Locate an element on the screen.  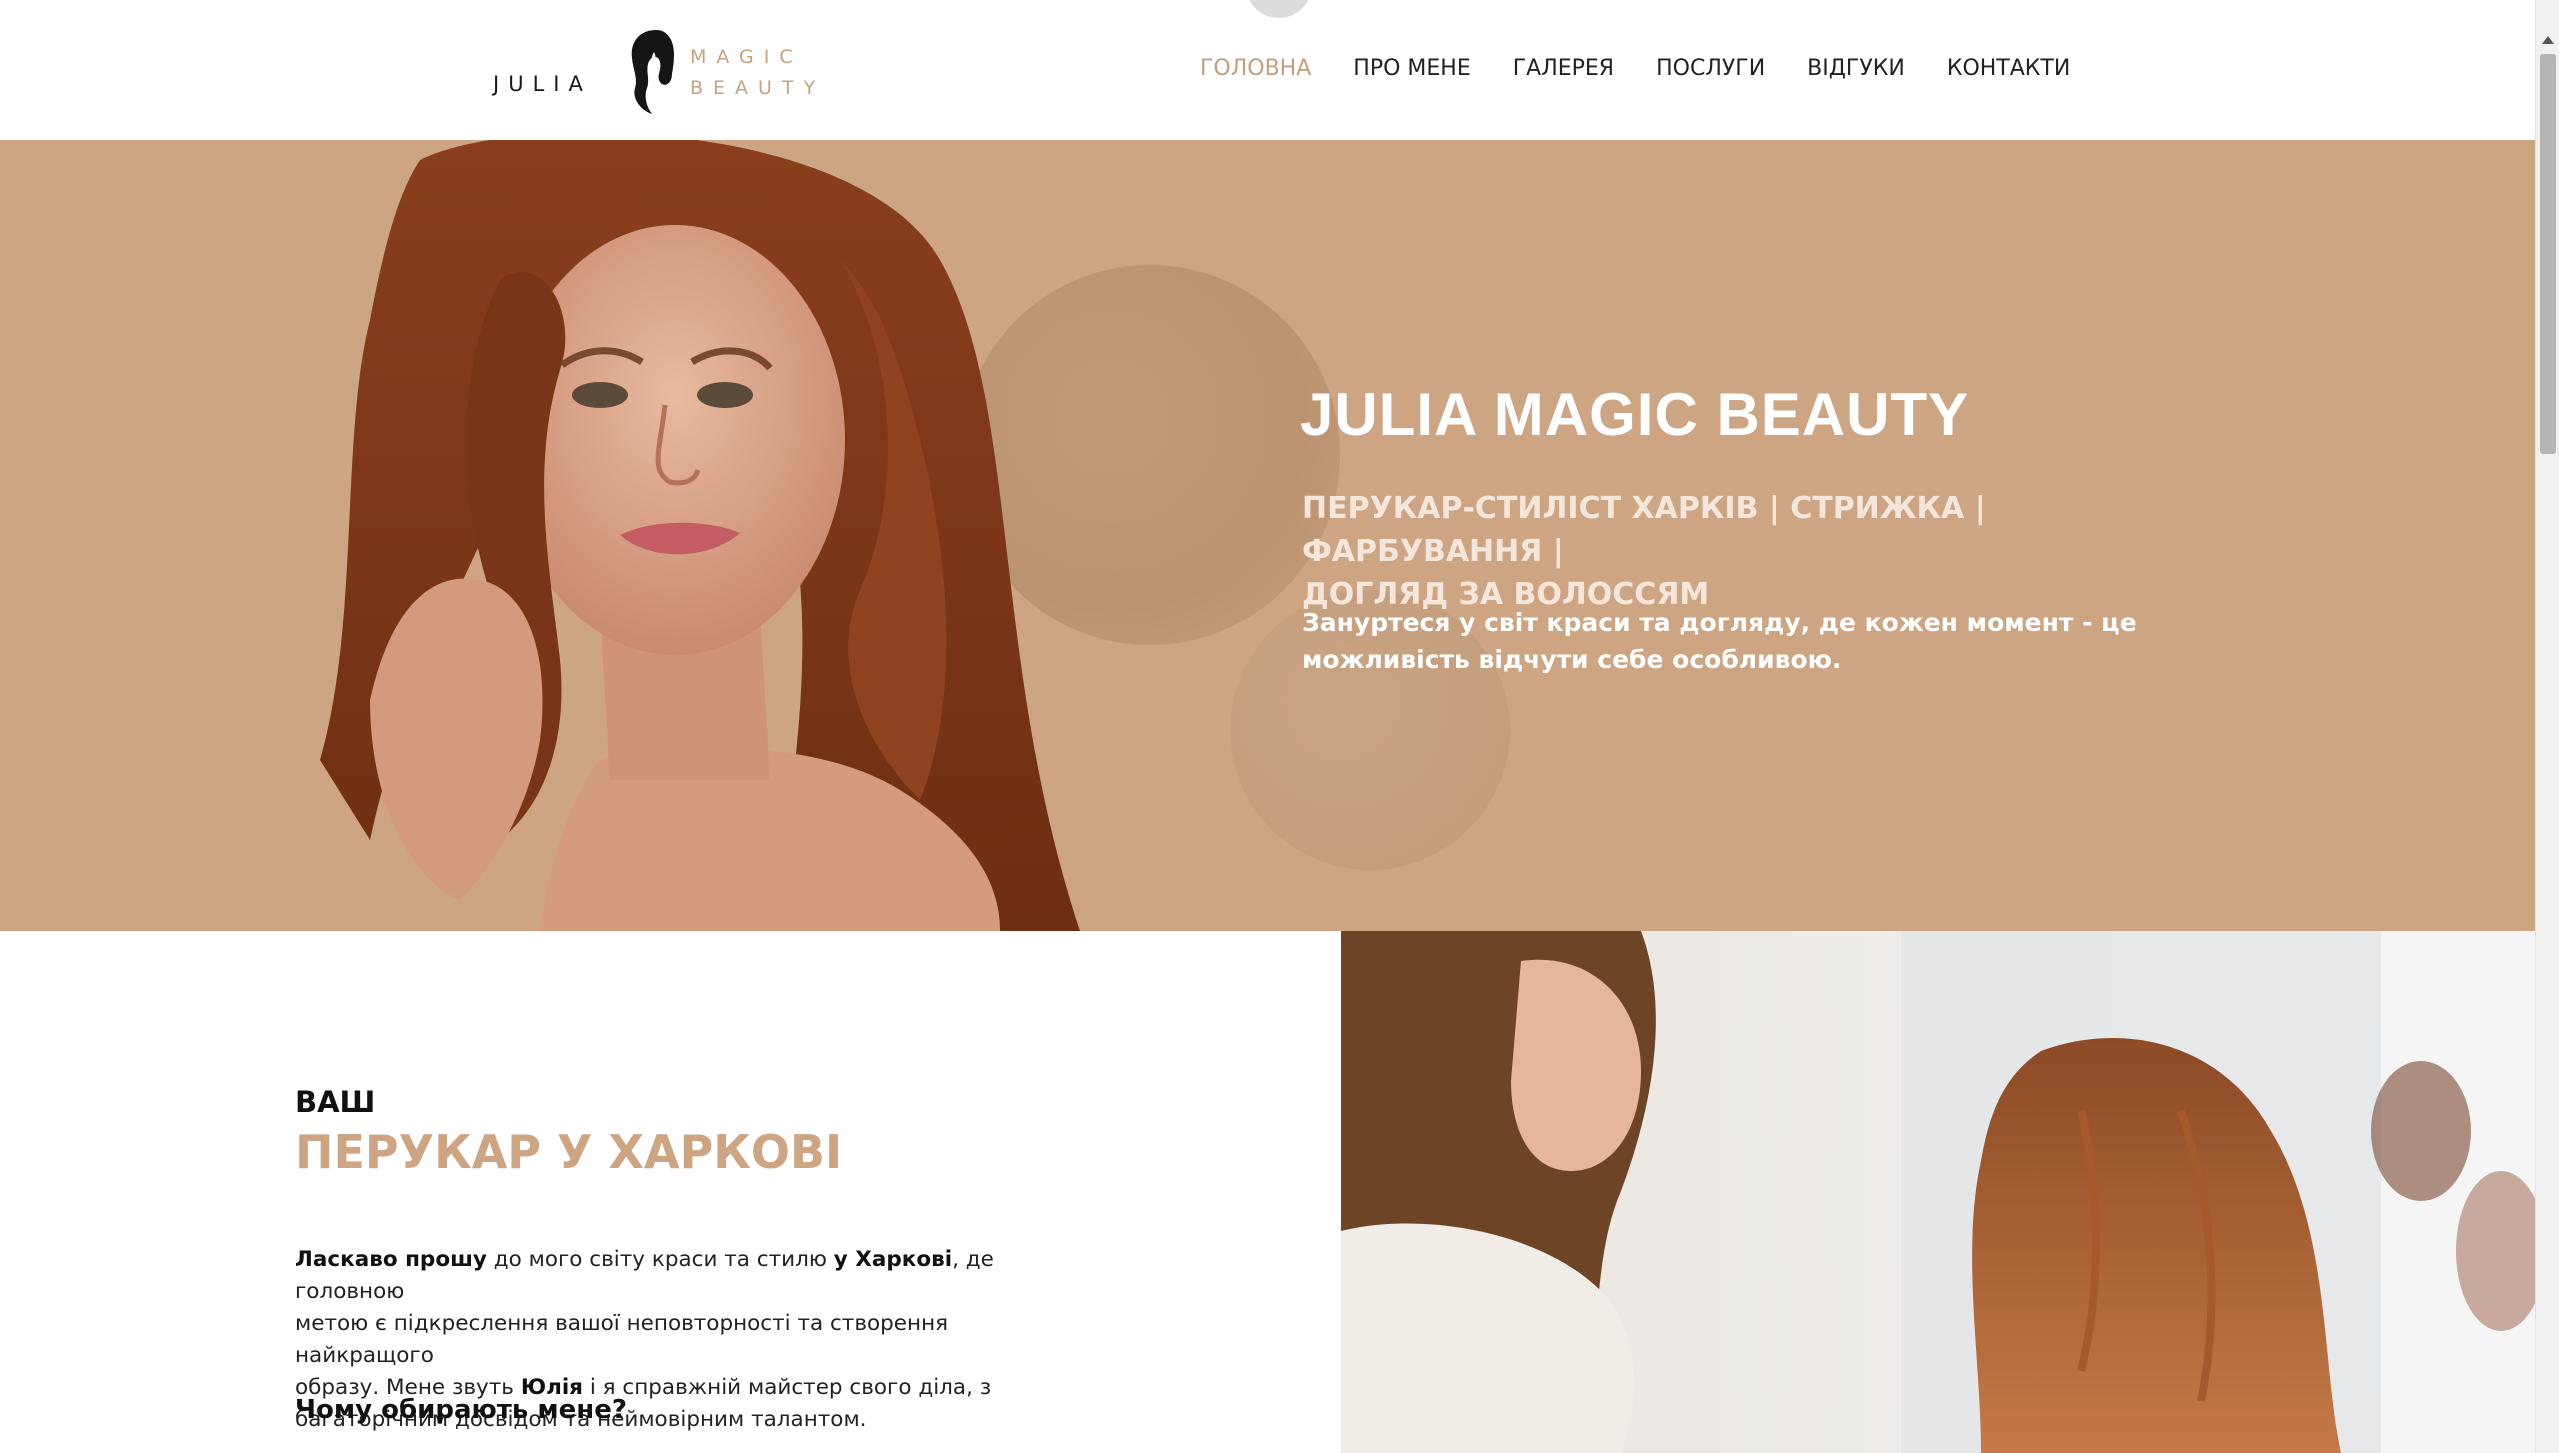
scroll-up-arrow-icon is located at coordinates (2548, 40).